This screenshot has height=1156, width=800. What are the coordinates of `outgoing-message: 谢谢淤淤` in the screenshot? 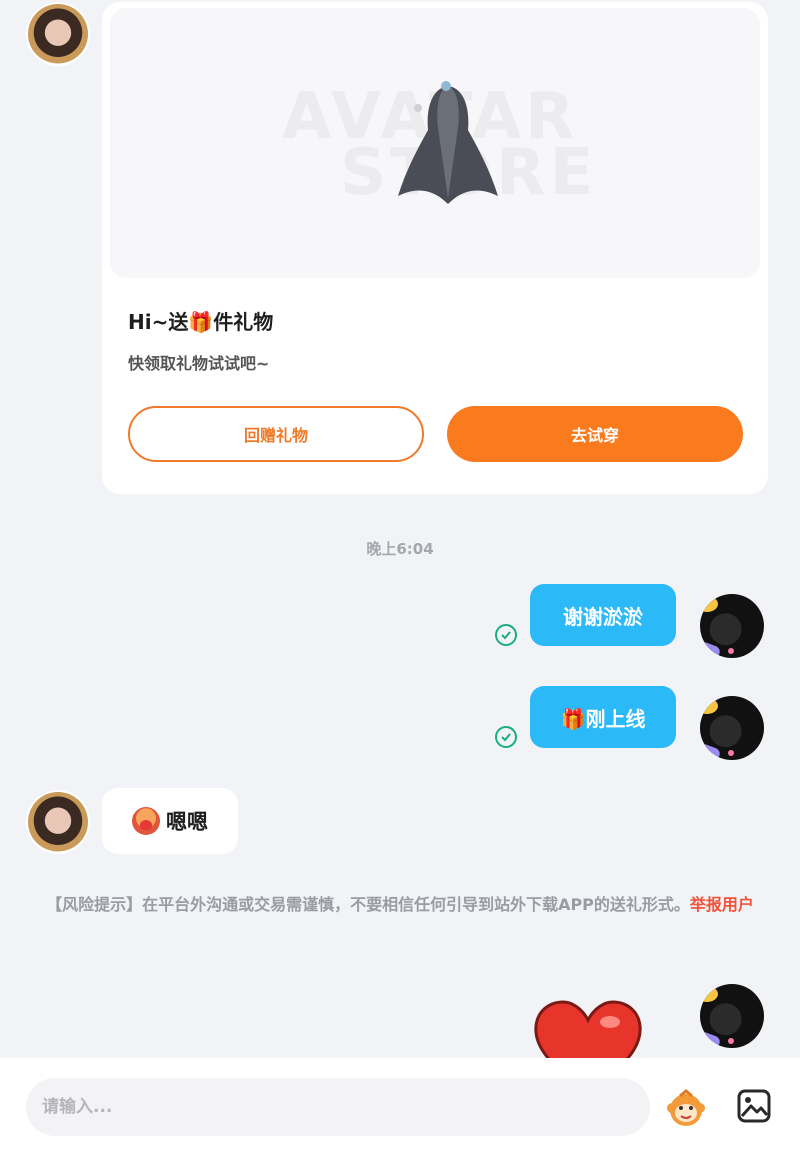 It's located at (603, 615).